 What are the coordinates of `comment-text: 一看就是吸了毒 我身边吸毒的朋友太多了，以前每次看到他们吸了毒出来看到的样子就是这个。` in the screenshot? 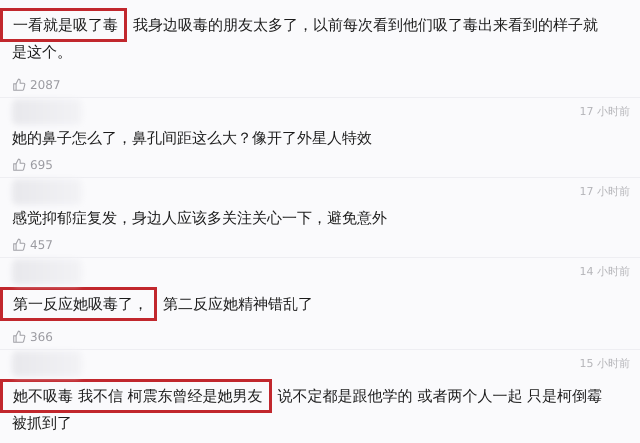 It's located at (315, 39).